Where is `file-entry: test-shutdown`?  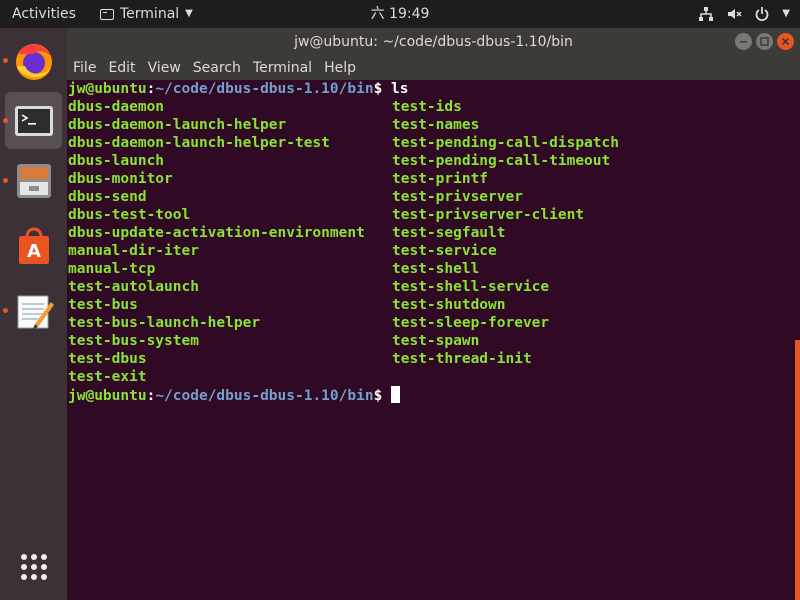
file-entry: test-shutdown is located at coordinates (449, 305).